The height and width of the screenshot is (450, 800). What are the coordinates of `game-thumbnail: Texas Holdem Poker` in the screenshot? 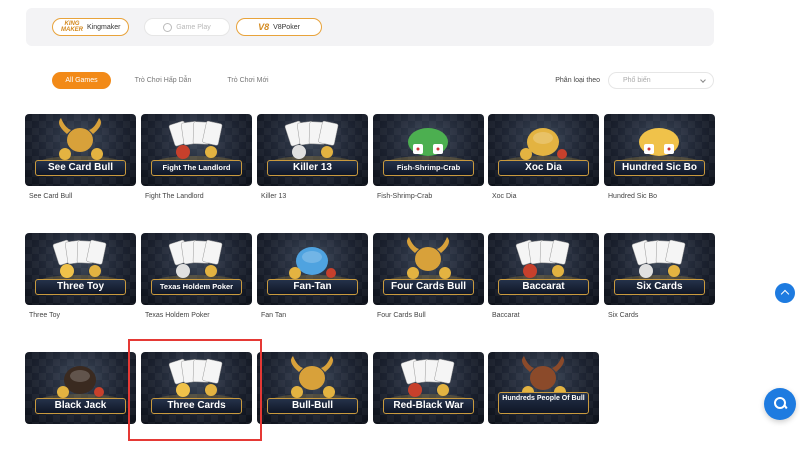 It's located at (196, 269).